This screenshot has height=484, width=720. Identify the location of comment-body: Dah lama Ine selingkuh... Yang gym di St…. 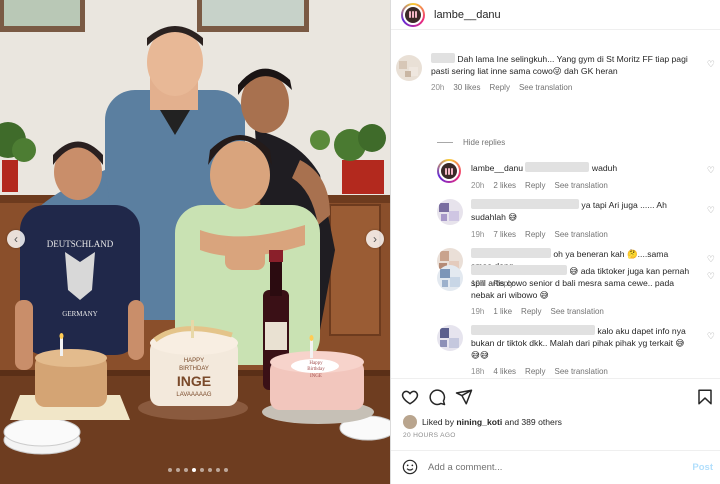
(559, 65).